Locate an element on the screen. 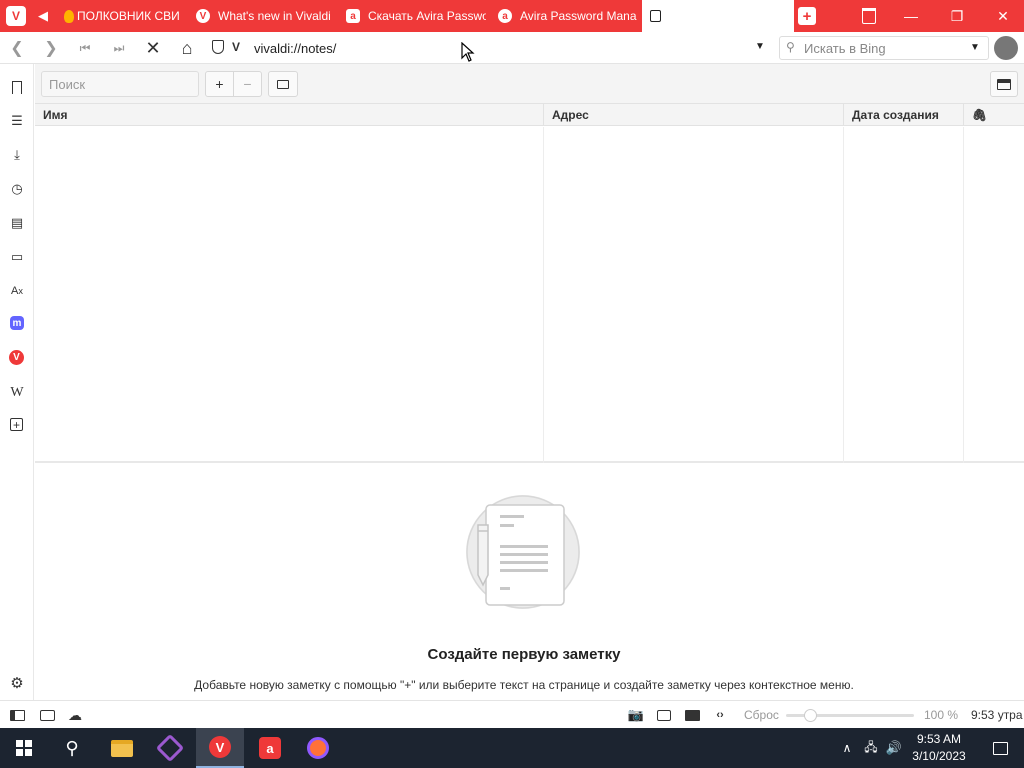  column-header-address: Адрес is located at coordinates (694, 115).